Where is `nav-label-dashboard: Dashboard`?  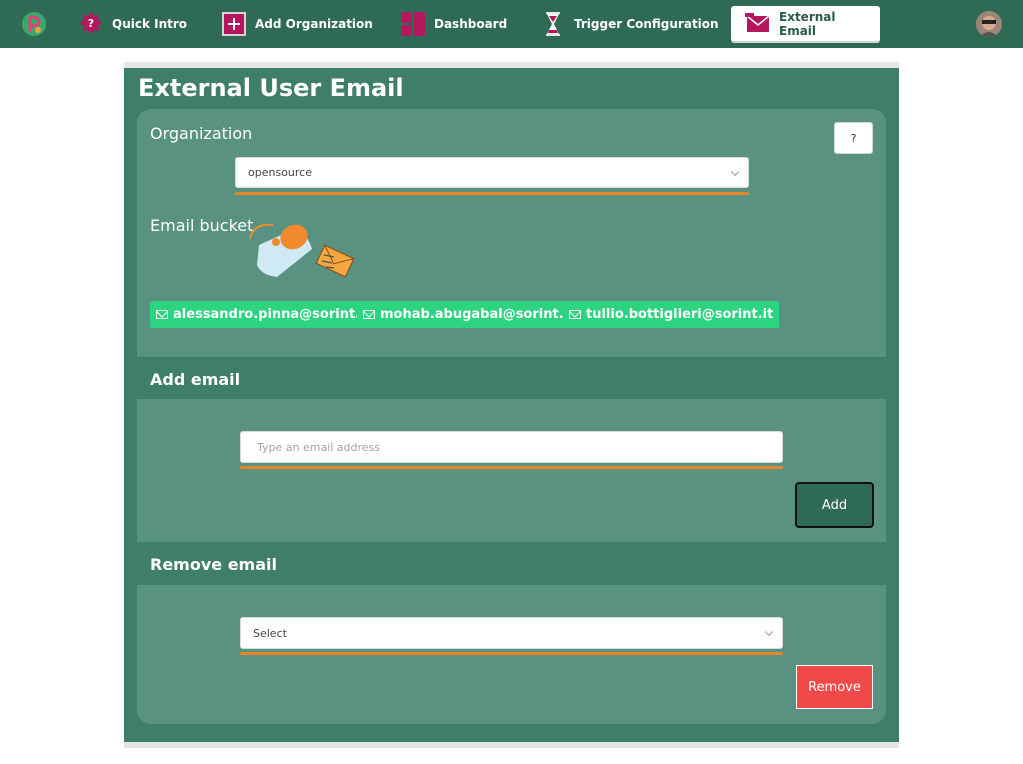
nav-label-dashboard: Dashboard is located at coordinates (471, 23).